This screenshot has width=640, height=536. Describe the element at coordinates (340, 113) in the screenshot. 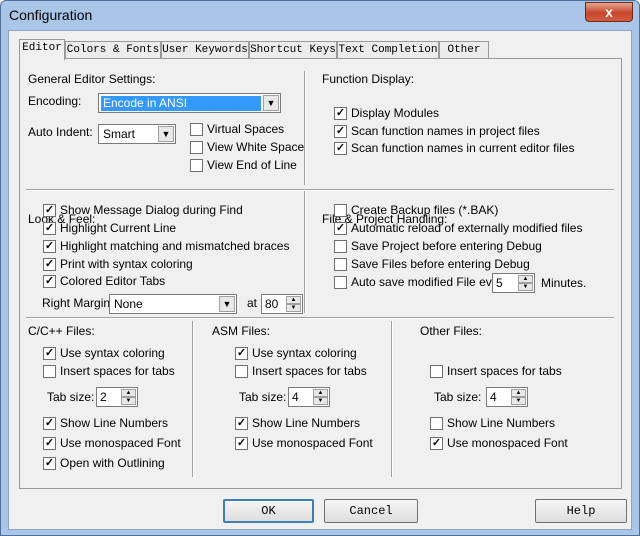

I see `display-modules-checkbox: ✓` at that location.